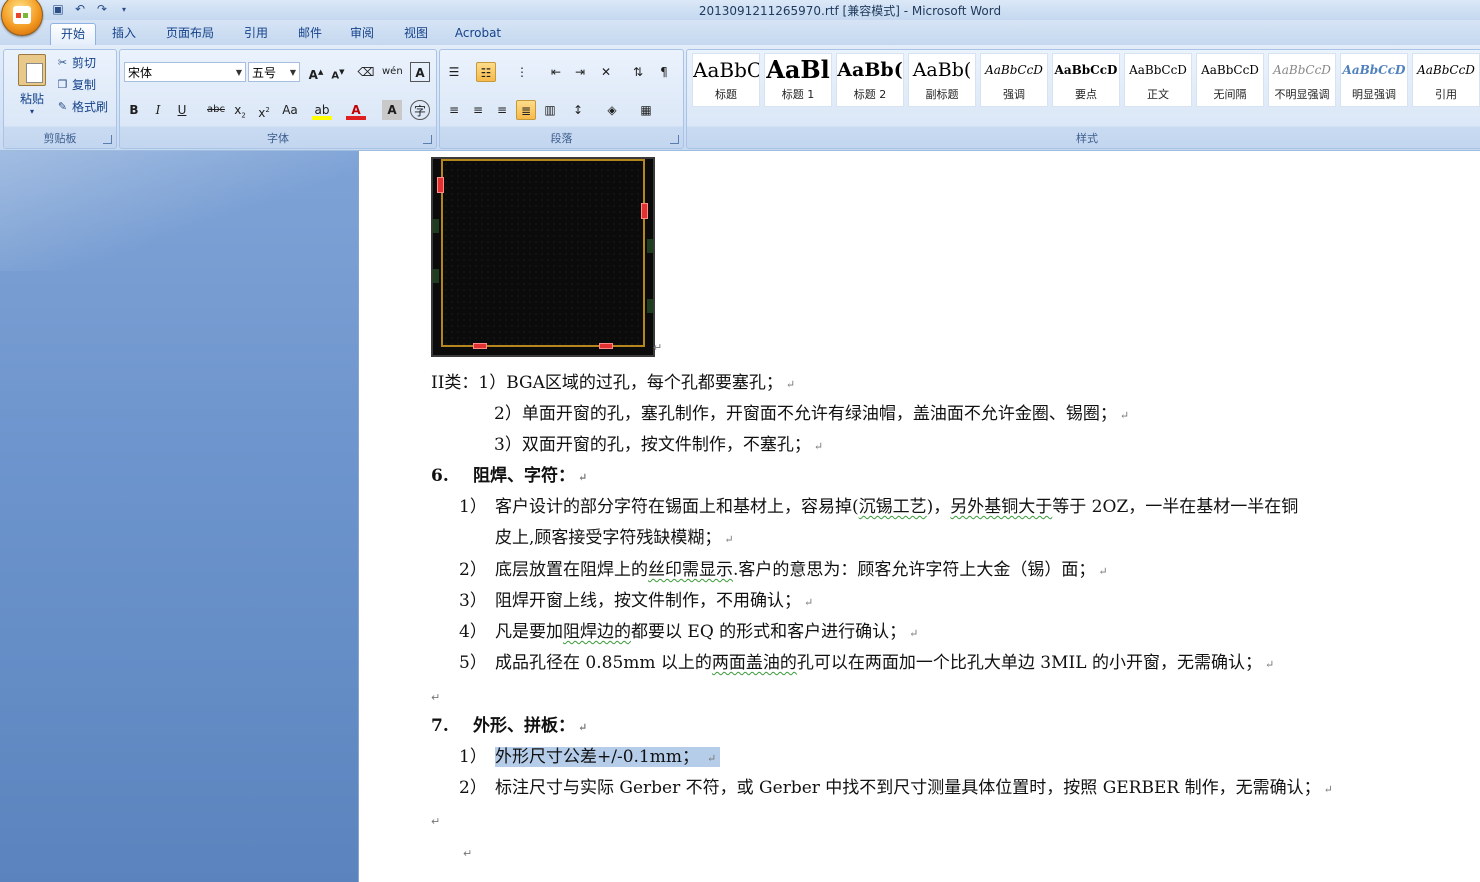 This screenshot has height=882, width=1480. What do you see at coordinates (526, 110) in the screenshot?
I see `justify-icon: ≣` at bounding box center [526, 110].